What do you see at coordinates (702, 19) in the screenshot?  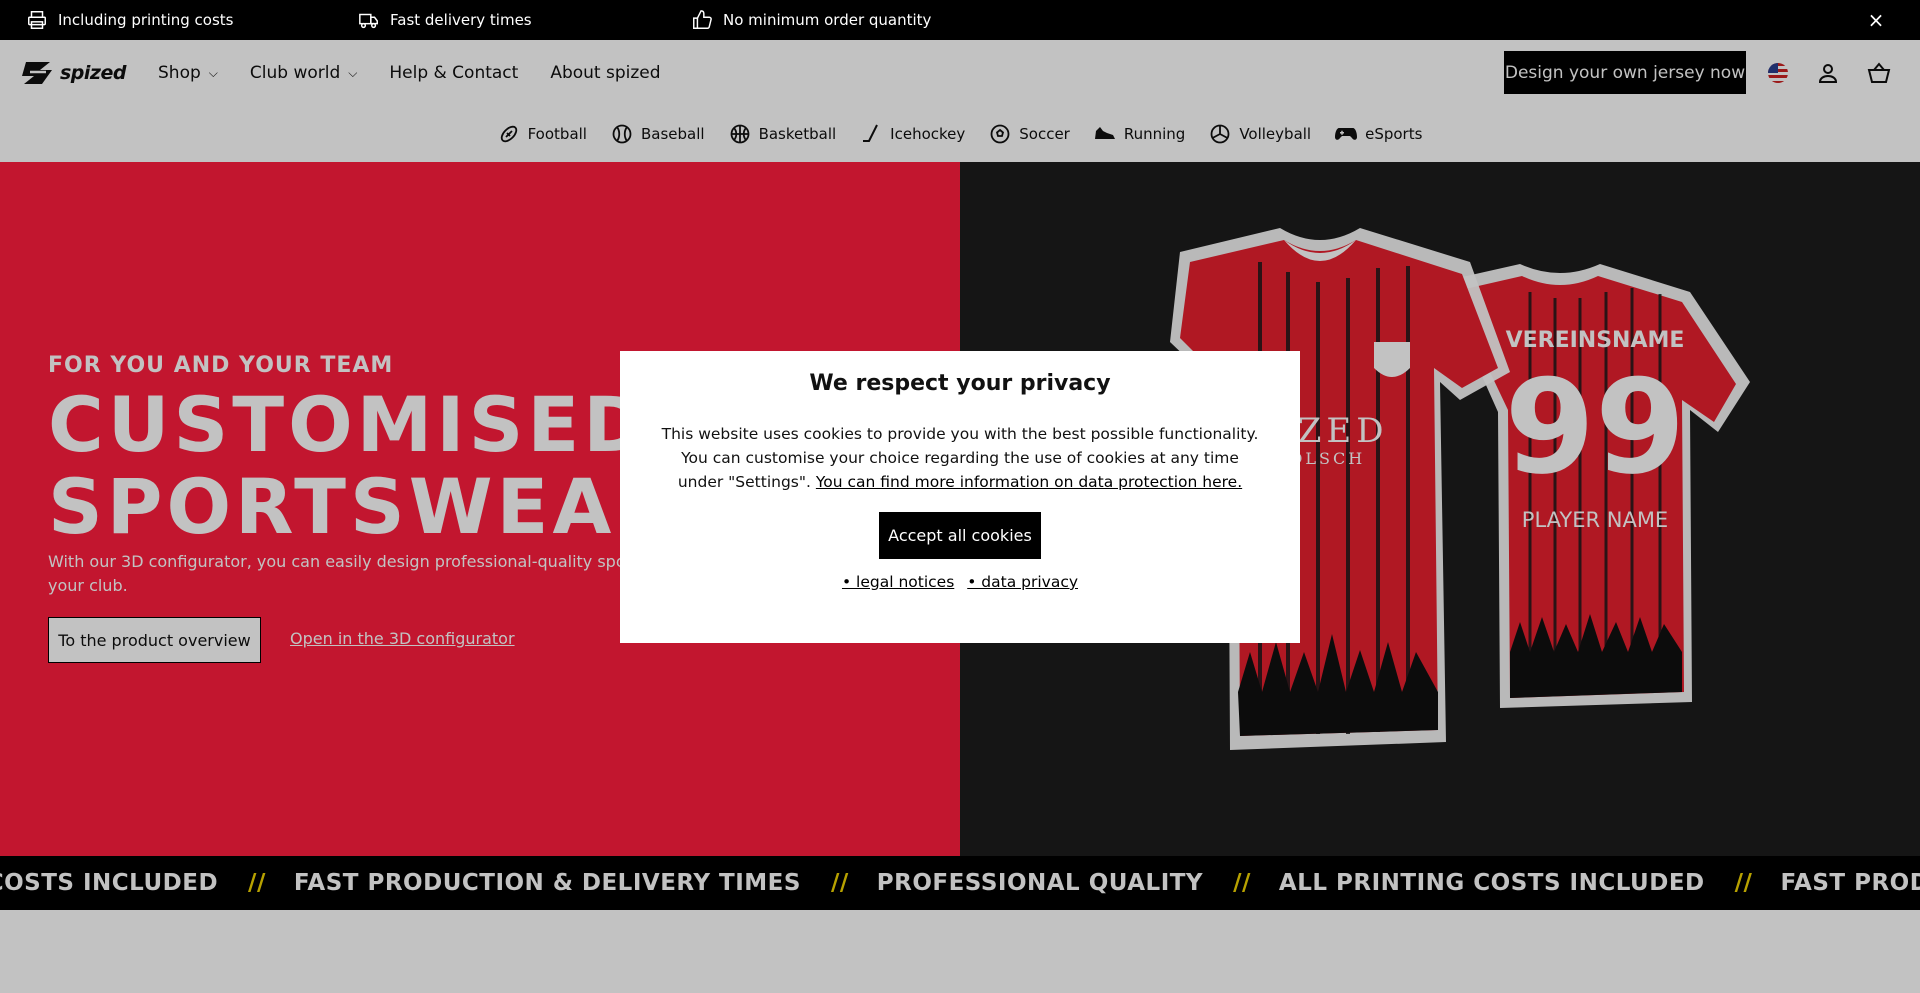 I see `thumbs-up-icon` at bounding box center [702, 19].